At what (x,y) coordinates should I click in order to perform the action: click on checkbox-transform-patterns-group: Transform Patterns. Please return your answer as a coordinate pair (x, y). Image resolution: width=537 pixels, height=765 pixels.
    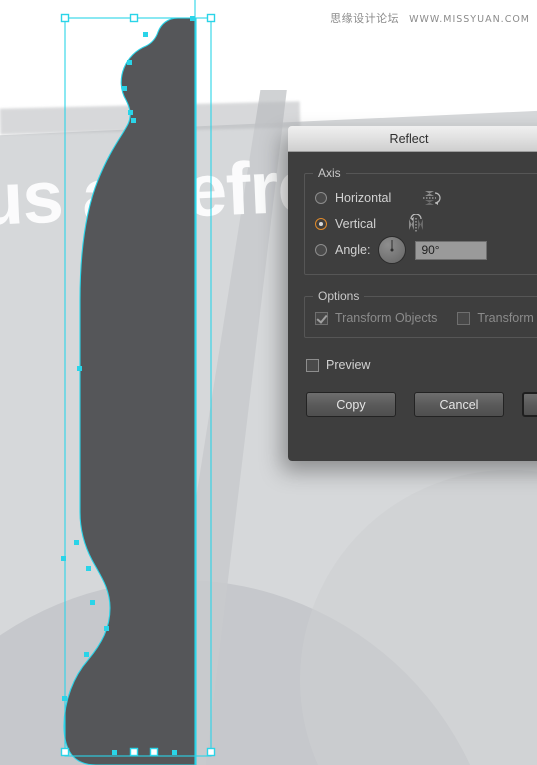
    Looking at the image, I should click on (497, 318).